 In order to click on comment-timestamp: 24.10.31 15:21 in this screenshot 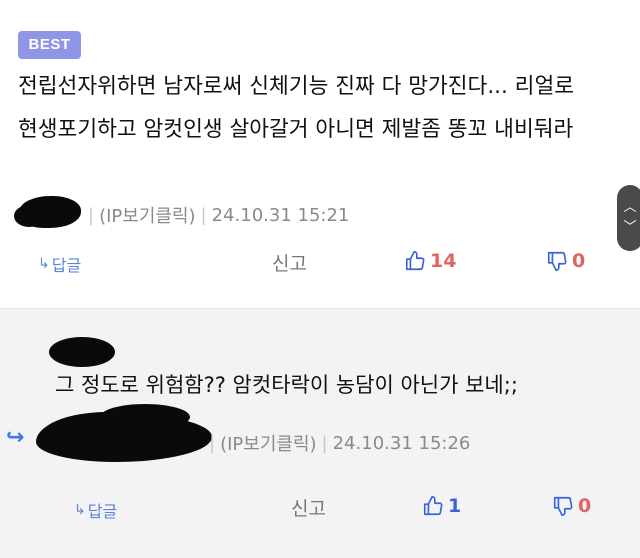, I will do `click(280, 215)`.